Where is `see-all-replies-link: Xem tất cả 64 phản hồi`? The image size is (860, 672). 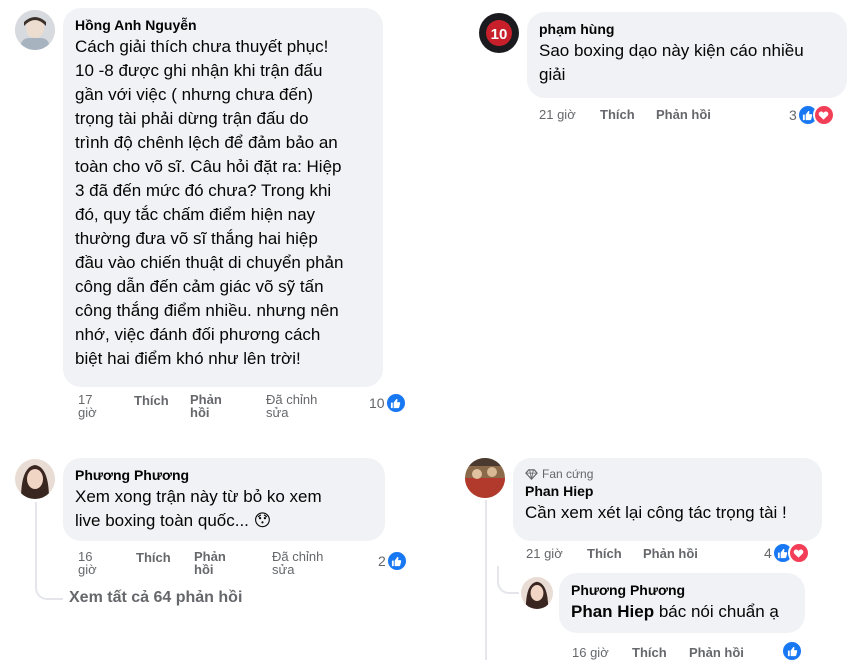
see-all-replies-link: Xem tất cả 64 phản hồi is located at coordinates (155, 598).